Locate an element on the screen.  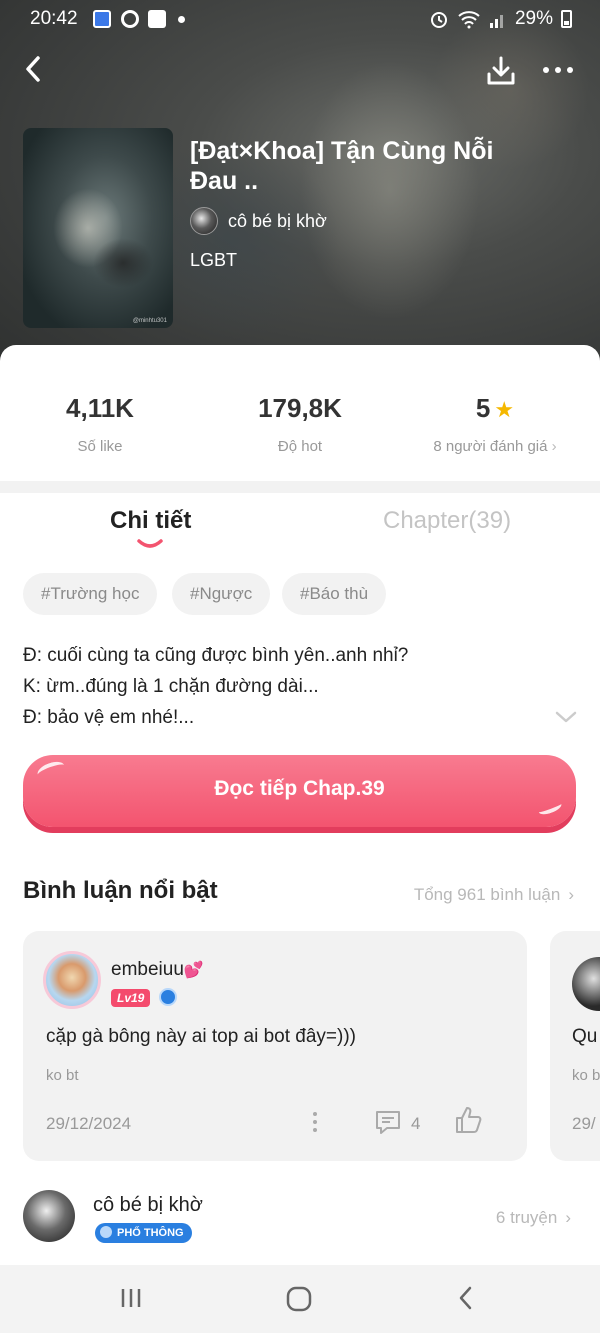
tag-chip: #Báo thù is located at coordinates (334, 594).